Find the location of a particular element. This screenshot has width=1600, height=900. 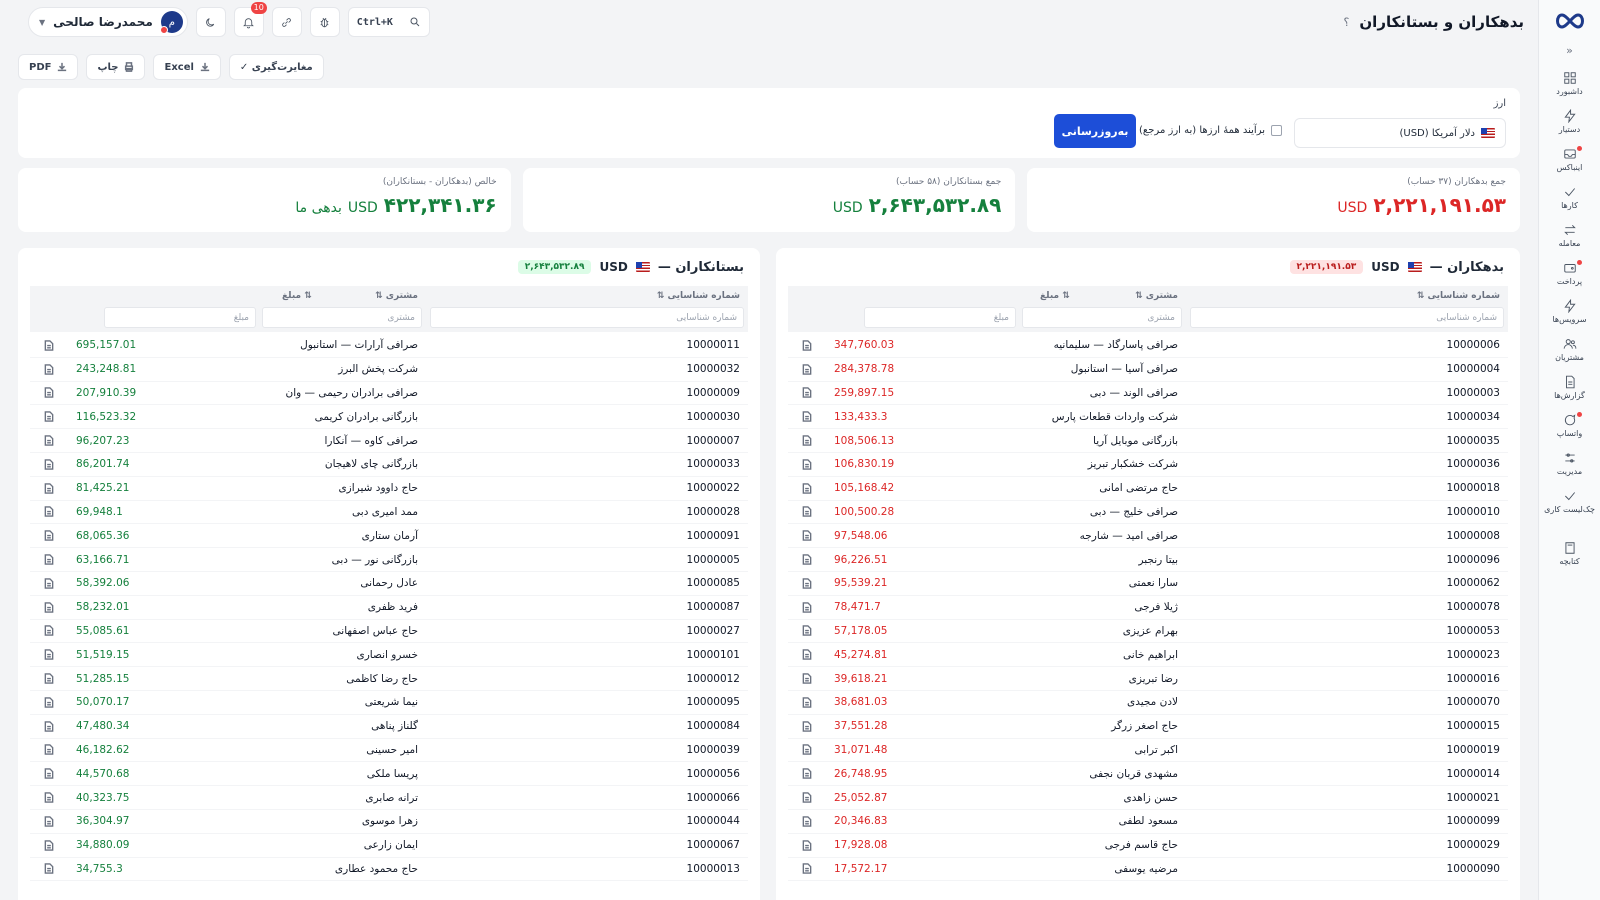

customer-name-cell: مرضیه یوسفی is located at coordinates (1146, 869).